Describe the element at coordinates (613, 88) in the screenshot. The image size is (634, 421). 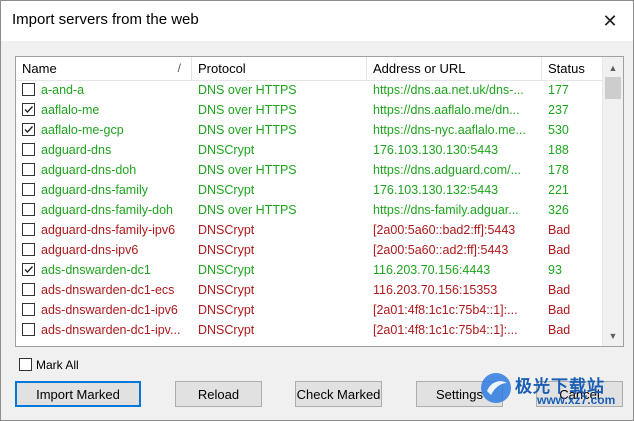
I see `scrollbar-thumb` at that location.